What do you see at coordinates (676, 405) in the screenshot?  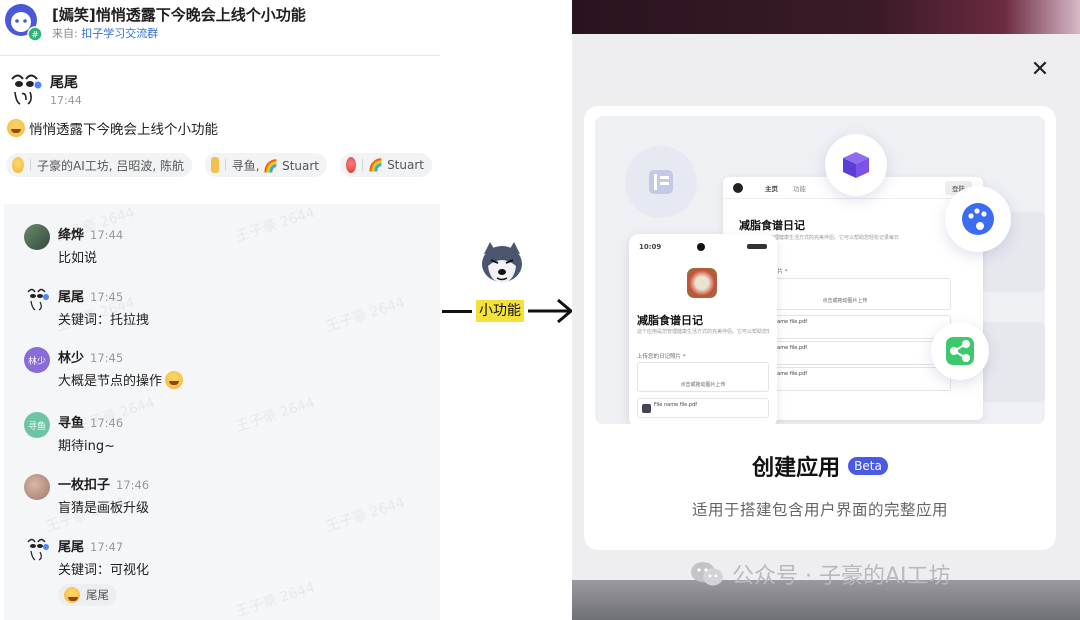 I see `file-name: File name file.pdf` at bounding box center [676, 405].